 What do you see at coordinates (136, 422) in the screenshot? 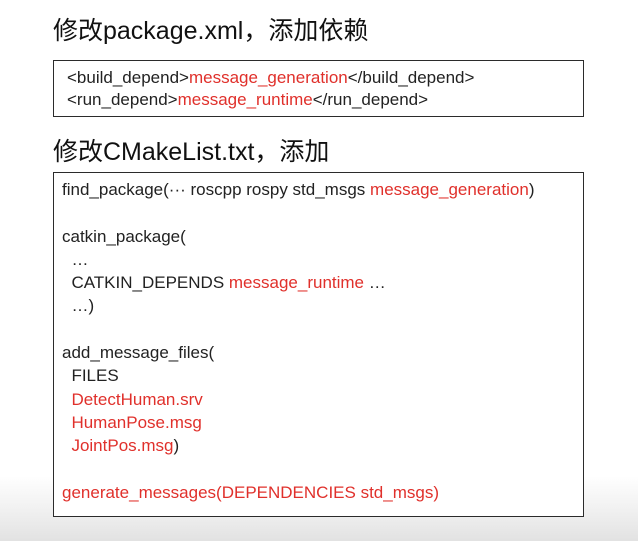
I see `human-pose-msg-file: HumanPose.msg` at bounding box center [136, 422].